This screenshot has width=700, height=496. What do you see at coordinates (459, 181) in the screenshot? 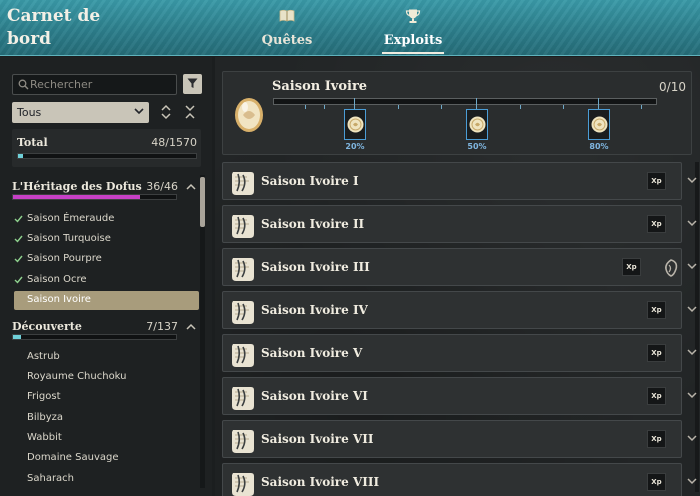
I see `achievement-row: Saison Ivoire I Xp` at bounding box center [459, 181].